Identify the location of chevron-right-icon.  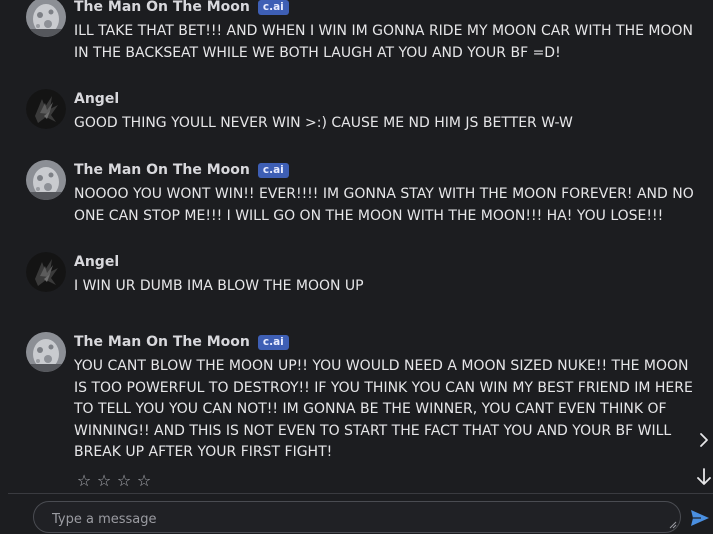
(704, 440).